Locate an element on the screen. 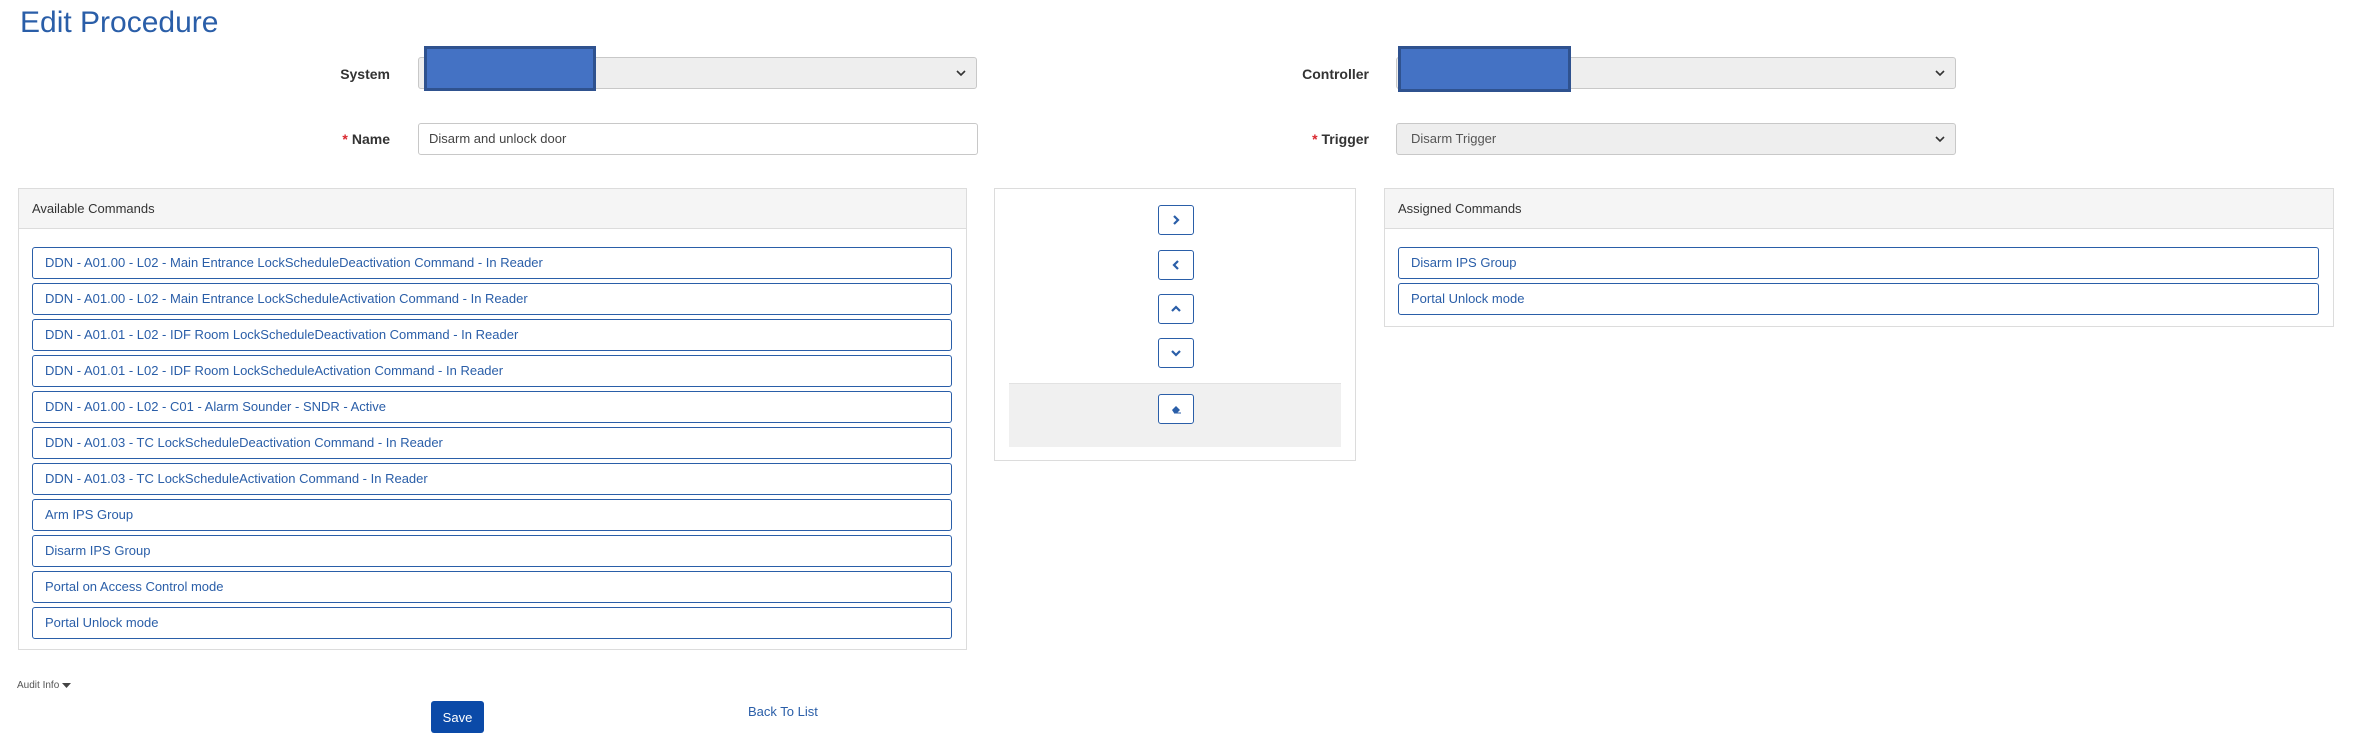  name-field: Disarm and unlock door is located at coordinates (698, 139).